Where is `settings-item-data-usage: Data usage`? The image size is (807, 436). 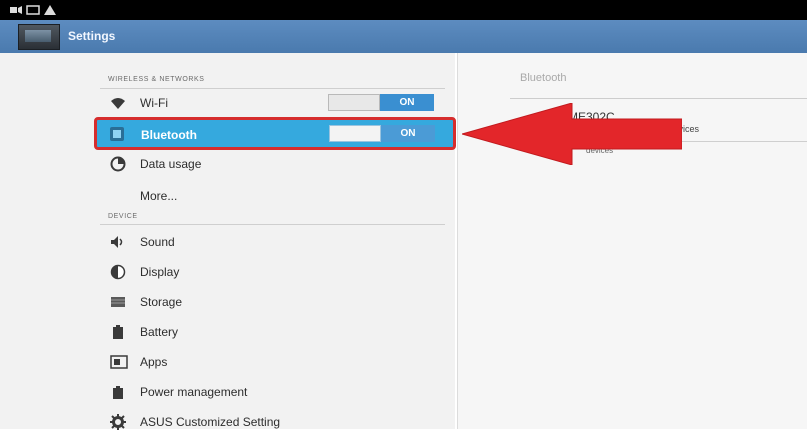 settings-item-data-usage: Data usage is located at coordinates (277, 164).